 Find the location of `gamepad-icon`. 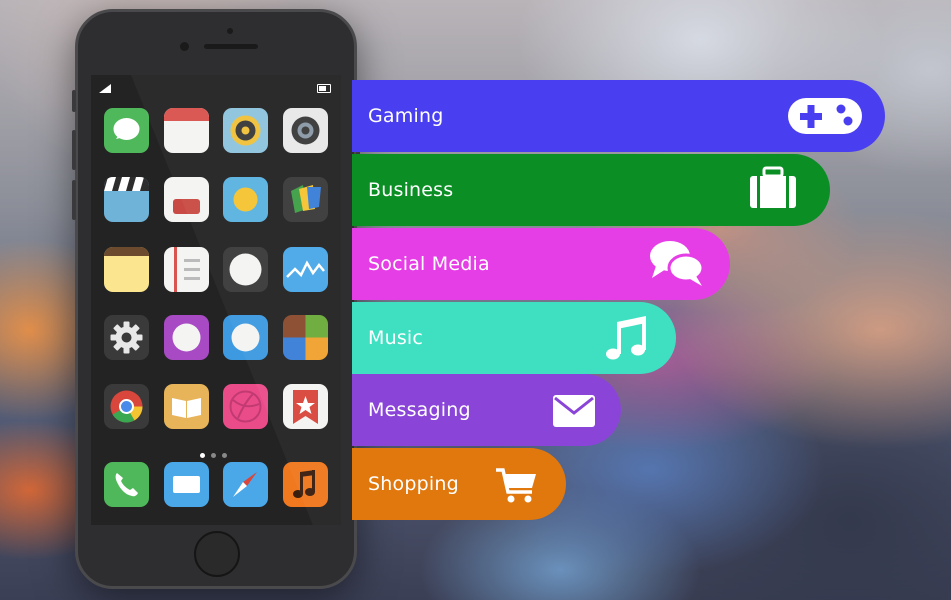

gamepad-icon is located at coordinates (825, 116).